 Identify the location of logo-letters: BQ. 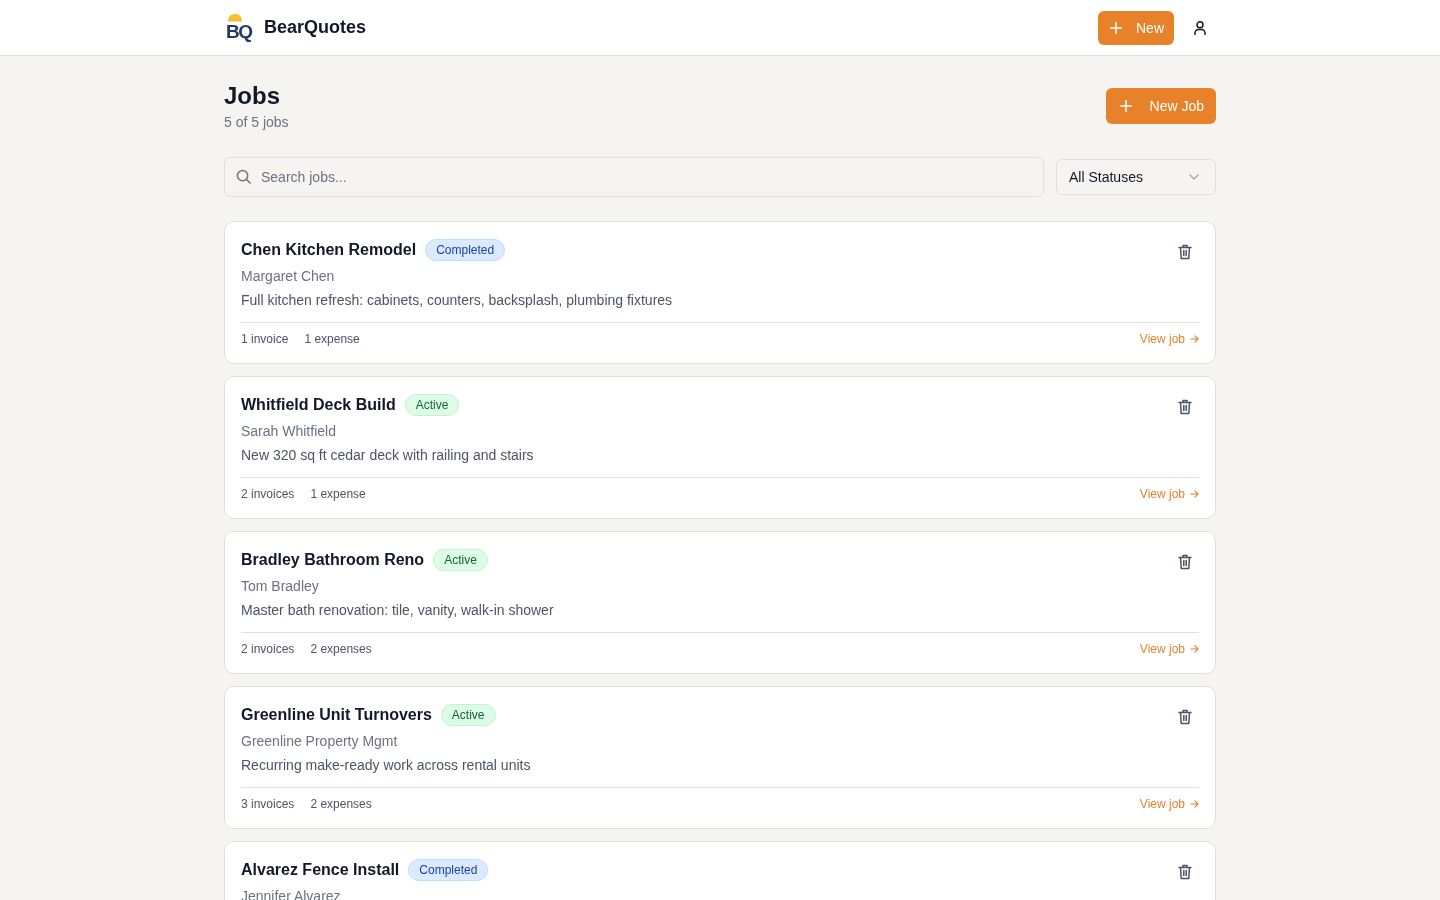
(239, 31).